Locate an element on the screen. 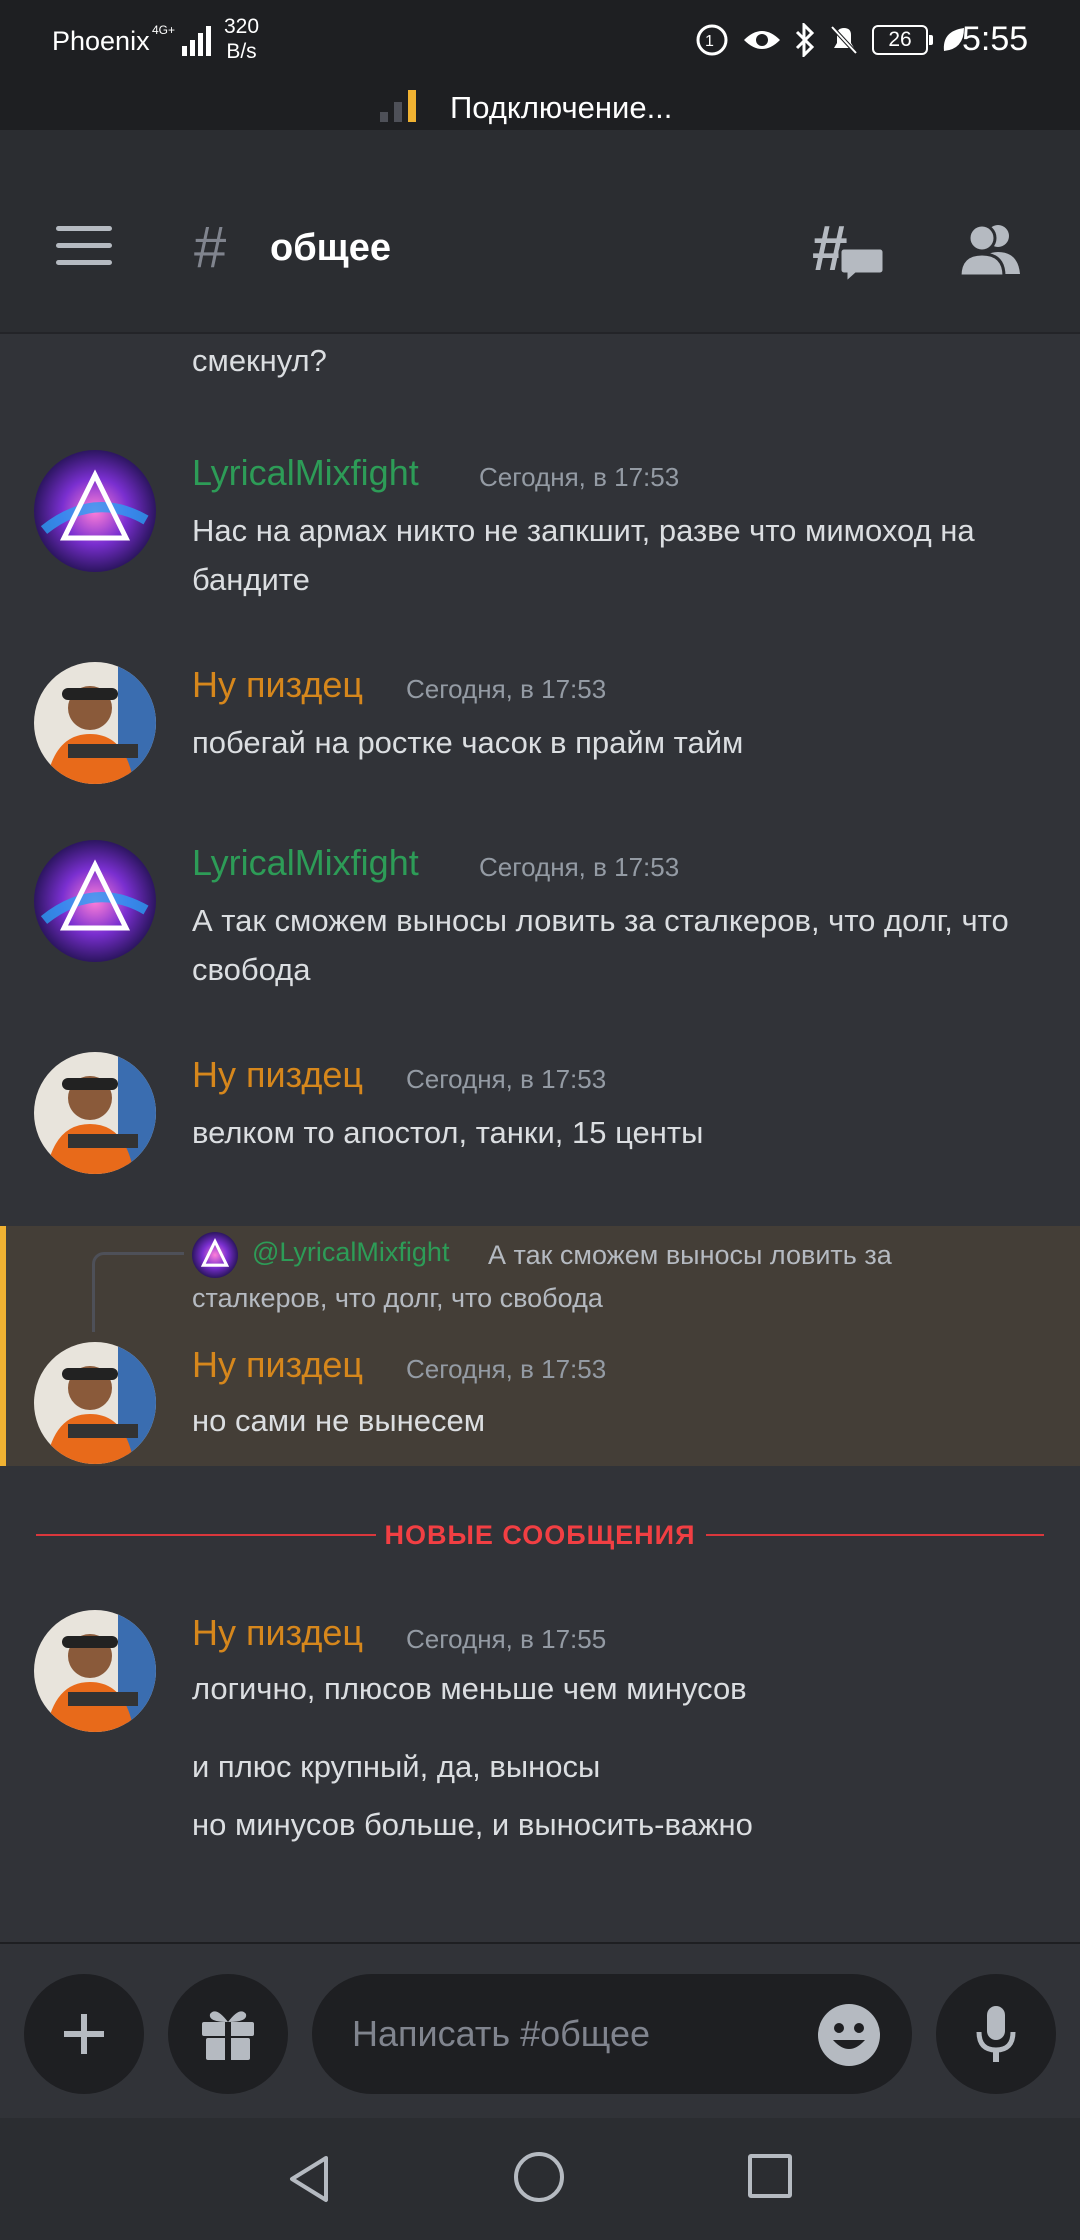 Image resolution: width=1080 pixels, height=2240 pixels. plus-icon is located at coordinates (84, 2034).